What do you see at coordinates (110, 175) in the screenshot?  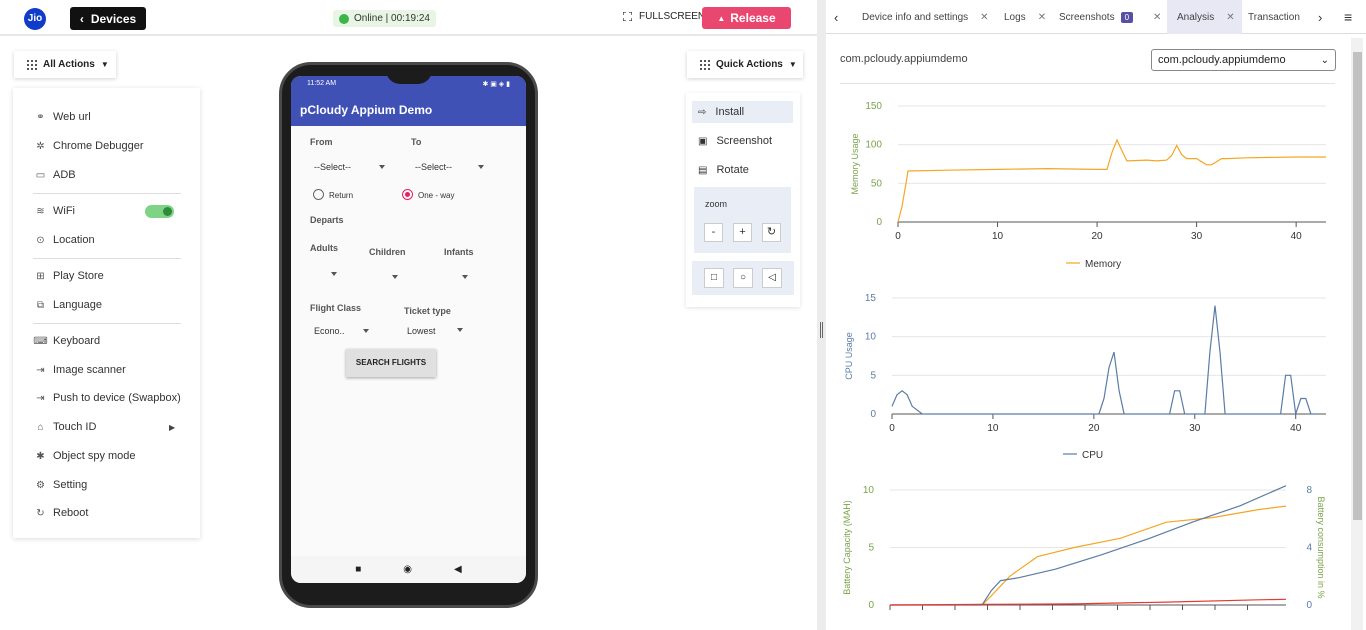 I see `menu-item-adb: ▭ ADB` at bounding box center [110, 175].